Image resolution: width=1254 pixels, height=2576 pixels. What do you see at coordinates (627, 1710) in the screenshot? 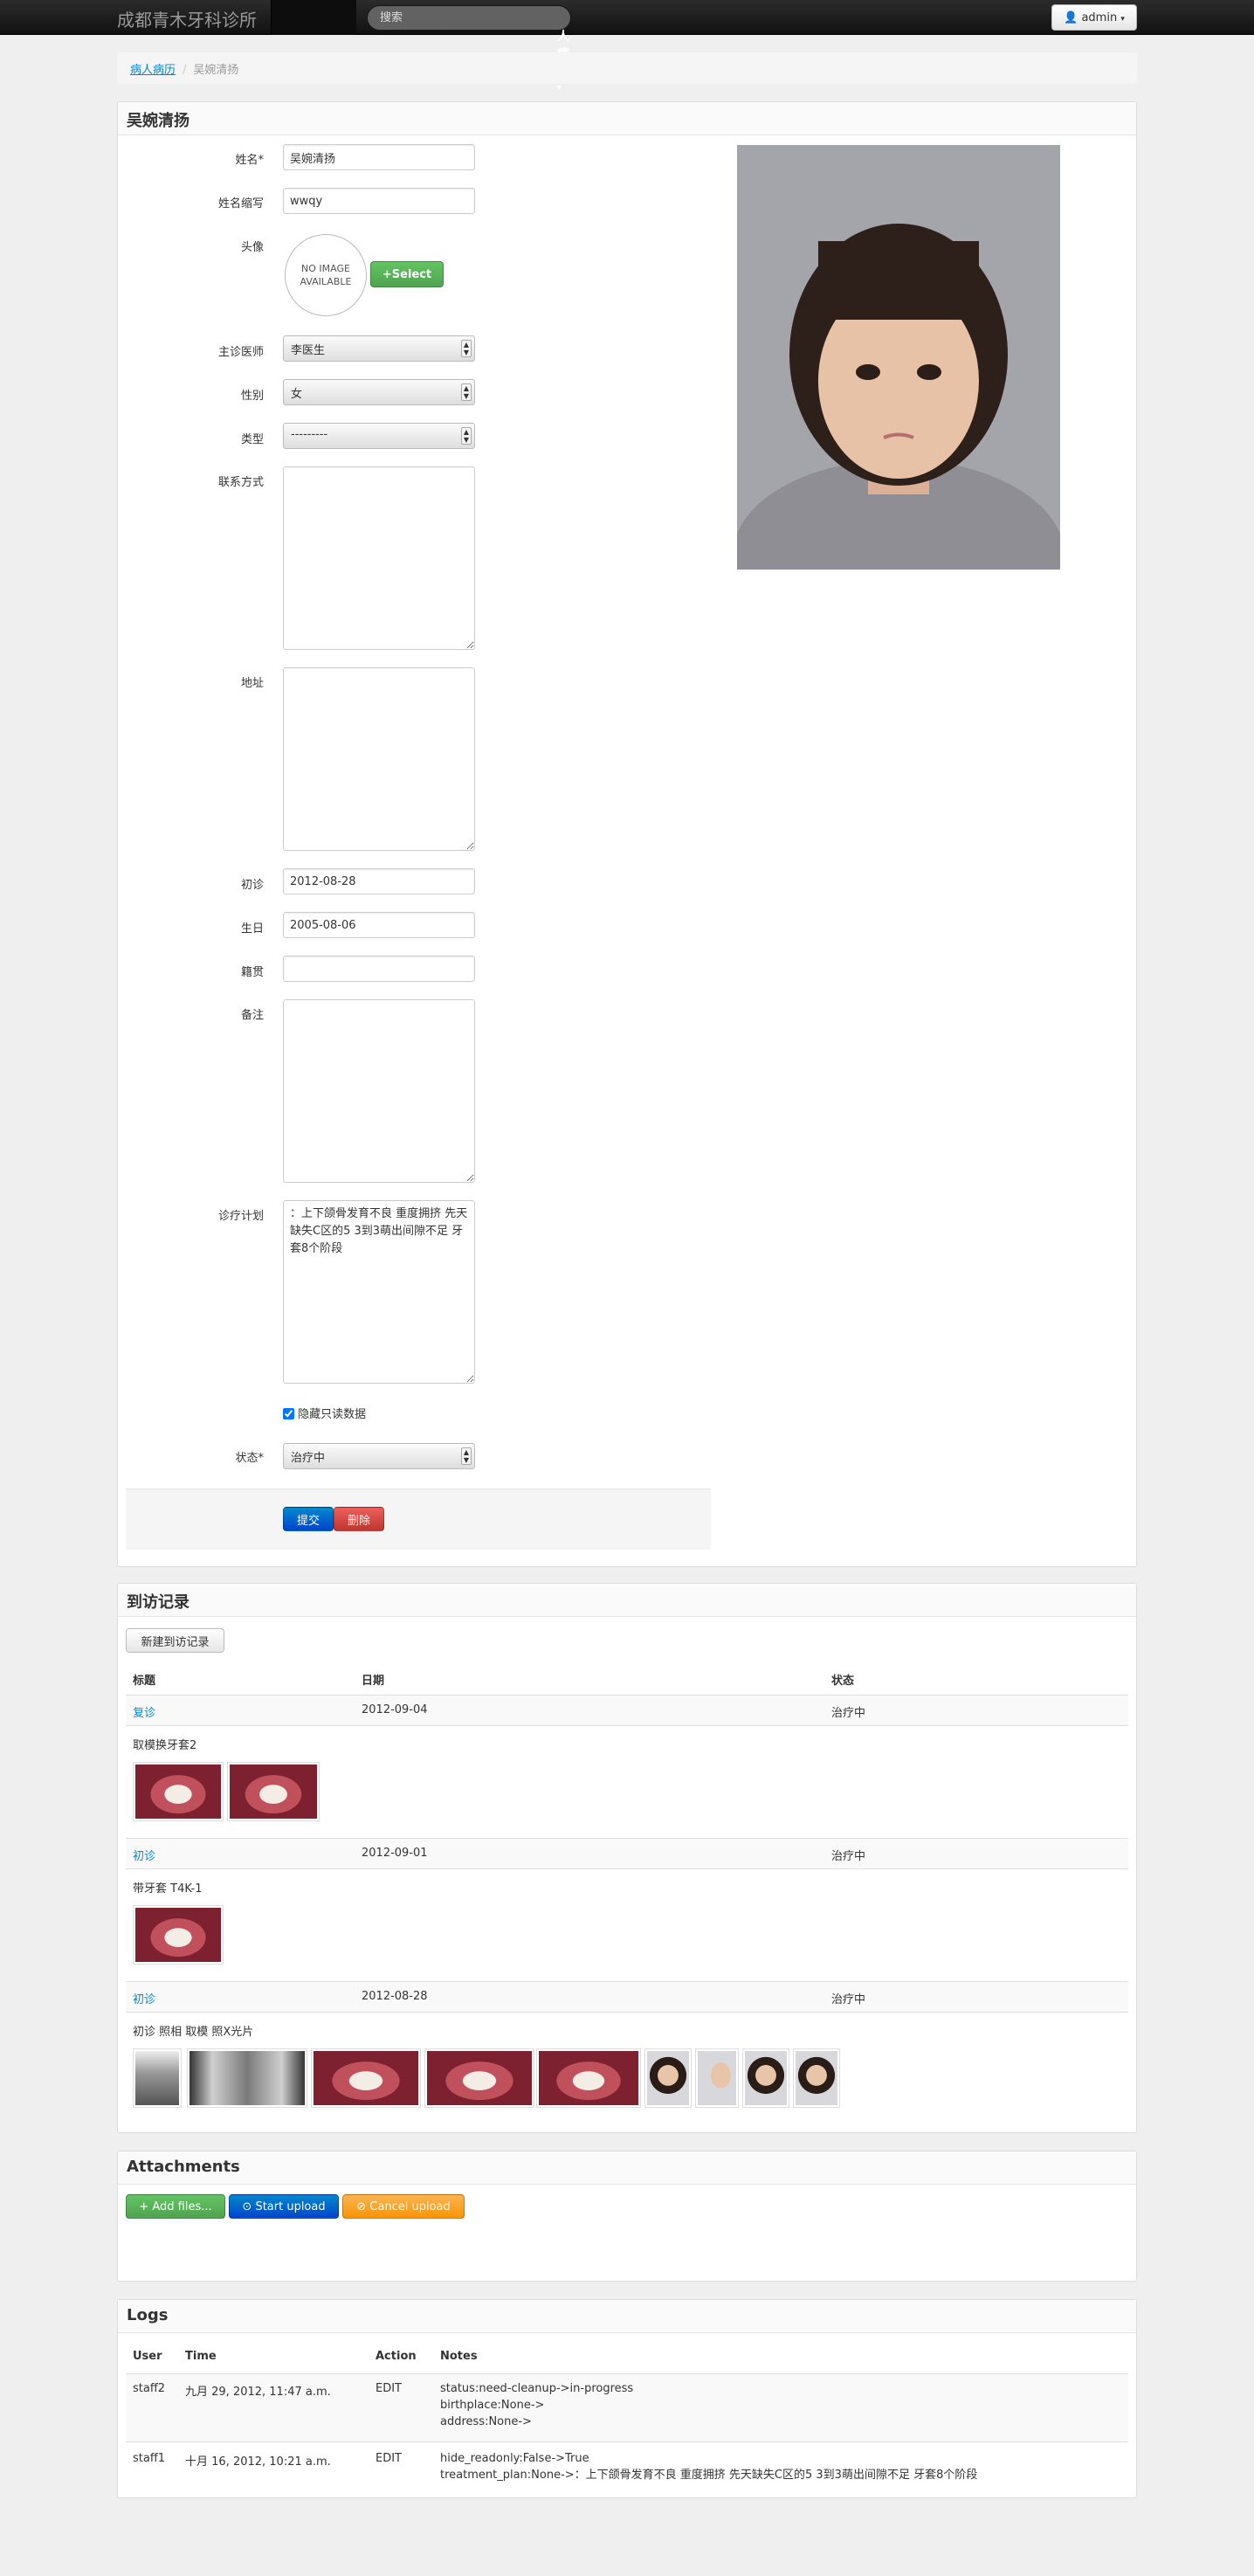
I see `visit-row: 复诊 2012-09-04 治疗中` at bounding box center [627, 1710].